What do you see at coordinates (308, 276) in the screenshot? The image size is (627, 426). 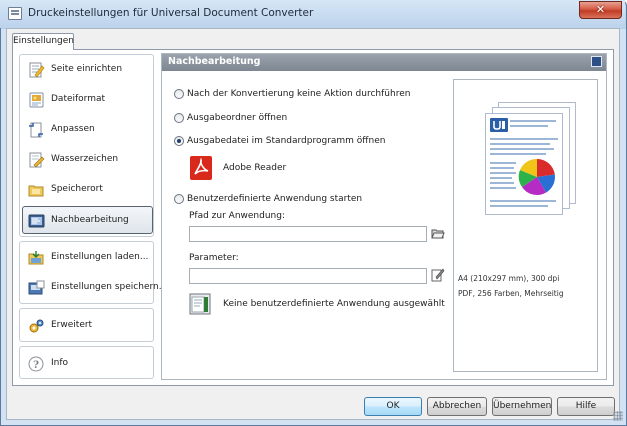 I see `params-input` at bounding box center [308, 276].